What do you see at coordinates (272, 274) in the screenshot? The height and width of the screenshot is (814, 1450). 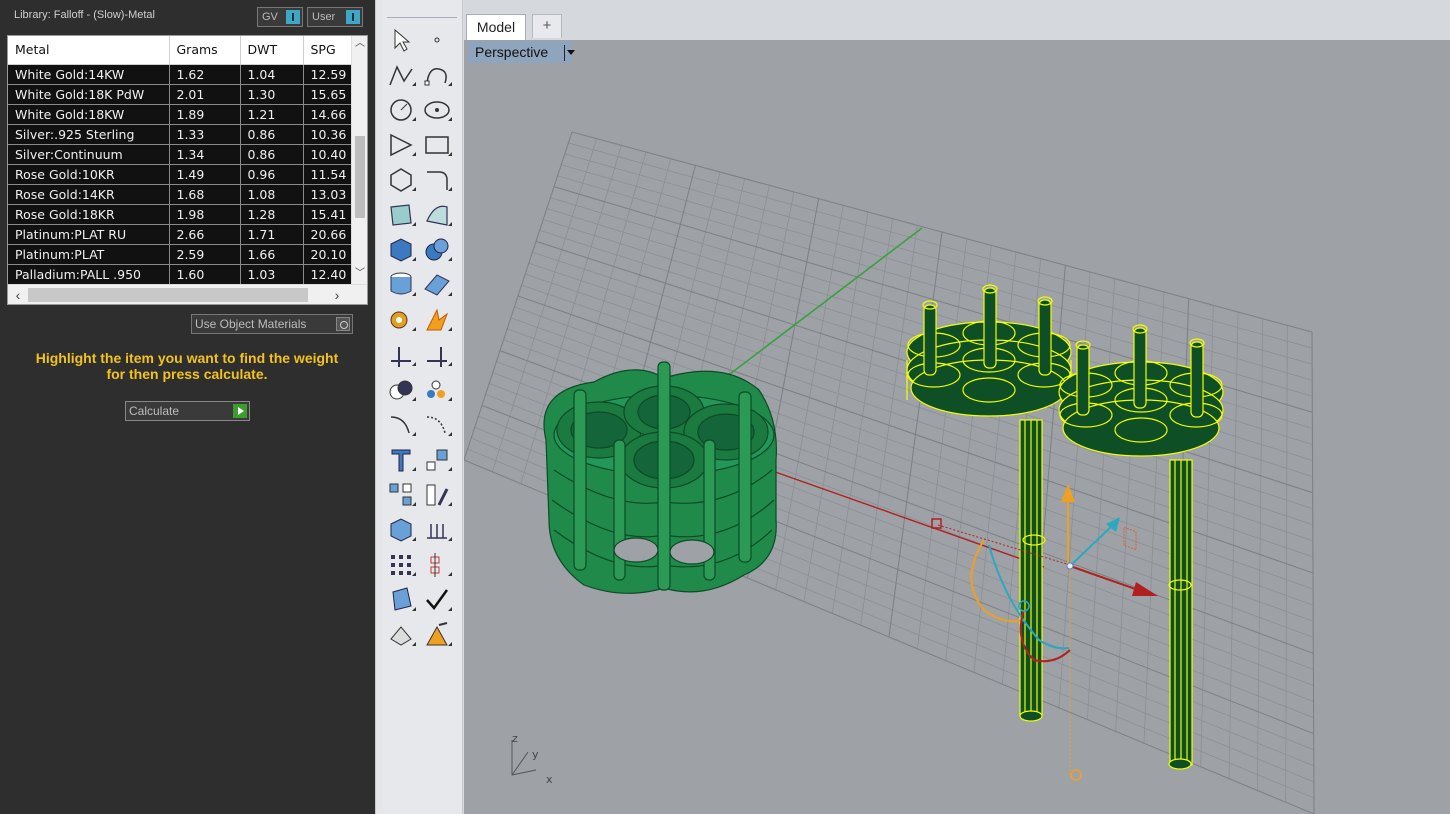 I see `table-cell: 1.03` at bounding box center [272, 274].